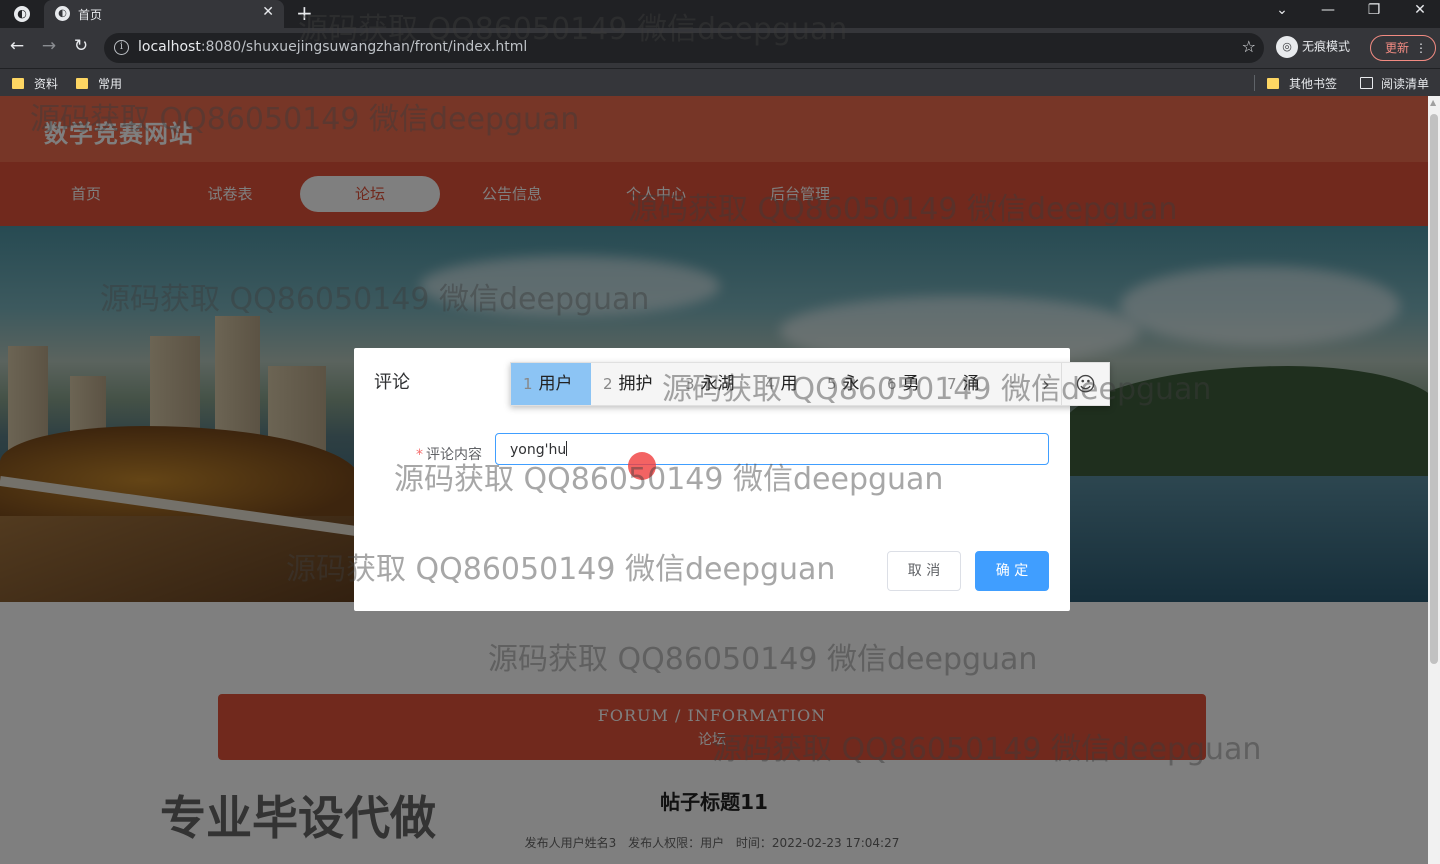 The image size is (1440, 864). Describe the element at coordinates (903, 384) in the screenshot. I see `ime-candidate: 6勇` at that location.